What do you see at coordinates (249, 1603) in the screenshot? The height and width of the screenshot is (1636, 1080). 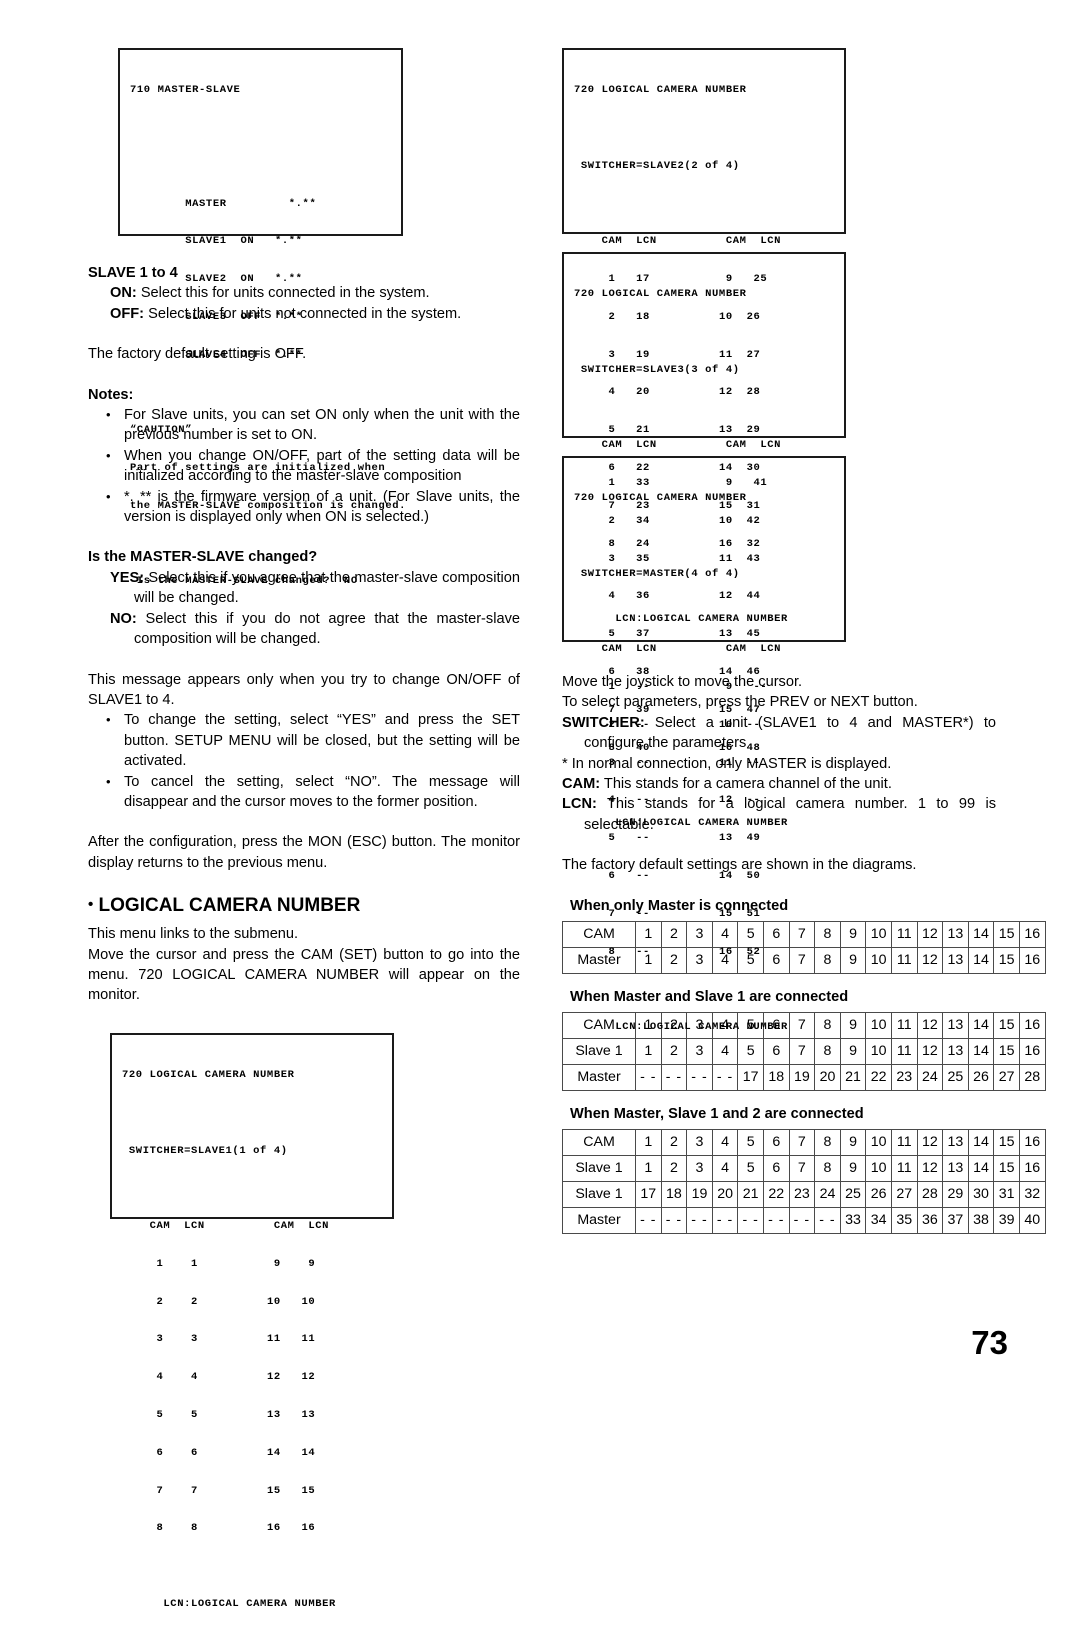 I see `osd-720-footer: LCN:LOGICAL CAMERA NUMBER` at bounding box center [249, 1603].